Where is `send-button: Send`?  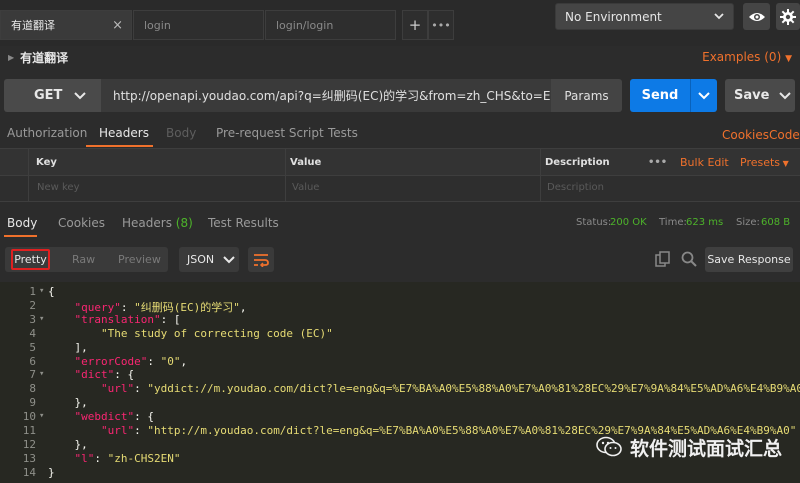 send-button: Send is located at coordinates (673, 95).